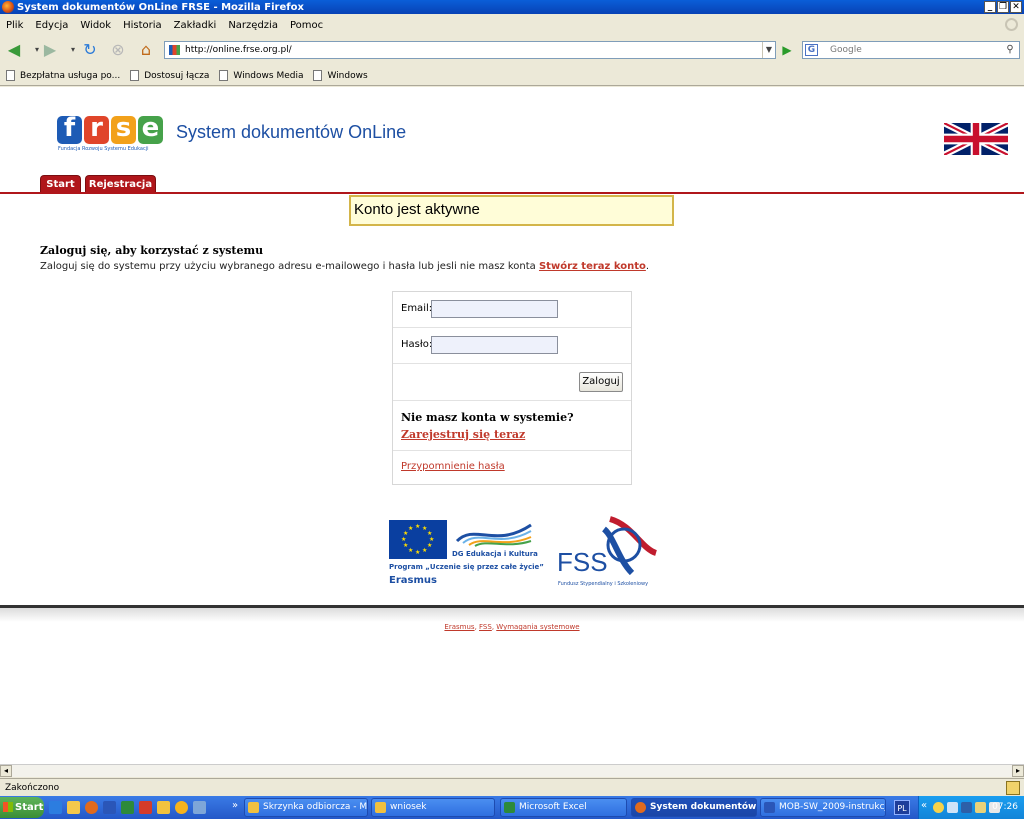 Image resolution: width=1024 pixels, height=819 pixels. Describe the element at coordinates (118, 50) in the screenshot. I see `stop-icon: ⊗` at that location.